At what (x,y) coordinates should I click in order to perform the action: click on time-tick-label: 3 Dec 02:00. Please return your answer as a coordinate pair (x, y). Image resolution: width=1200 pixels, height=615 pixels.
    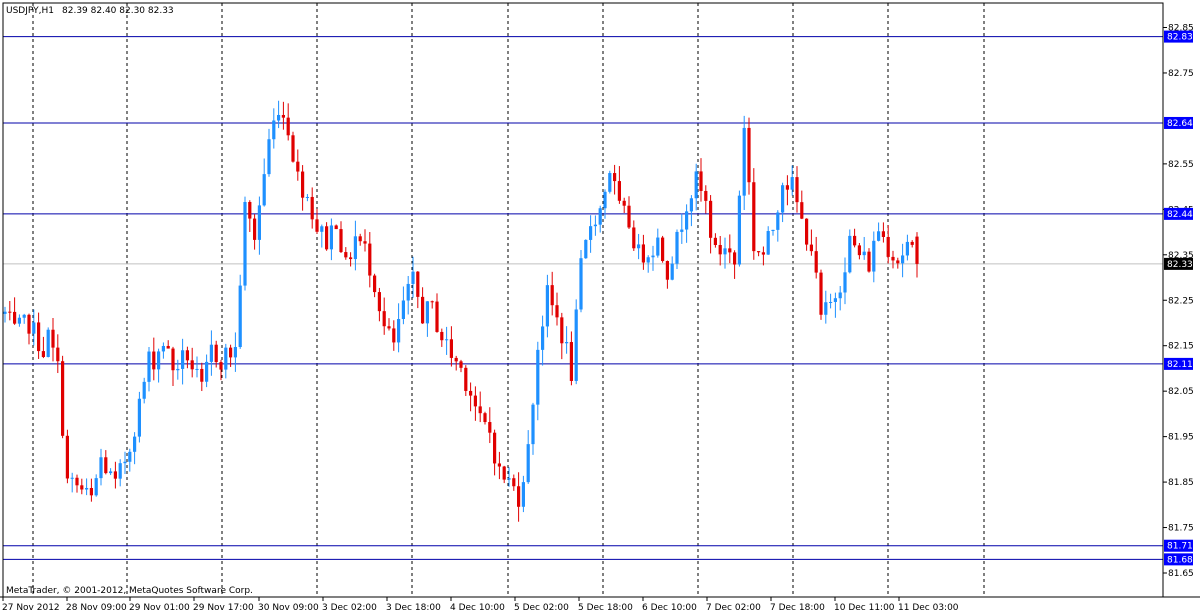
    Looking at the image, I should click on (349, 608).